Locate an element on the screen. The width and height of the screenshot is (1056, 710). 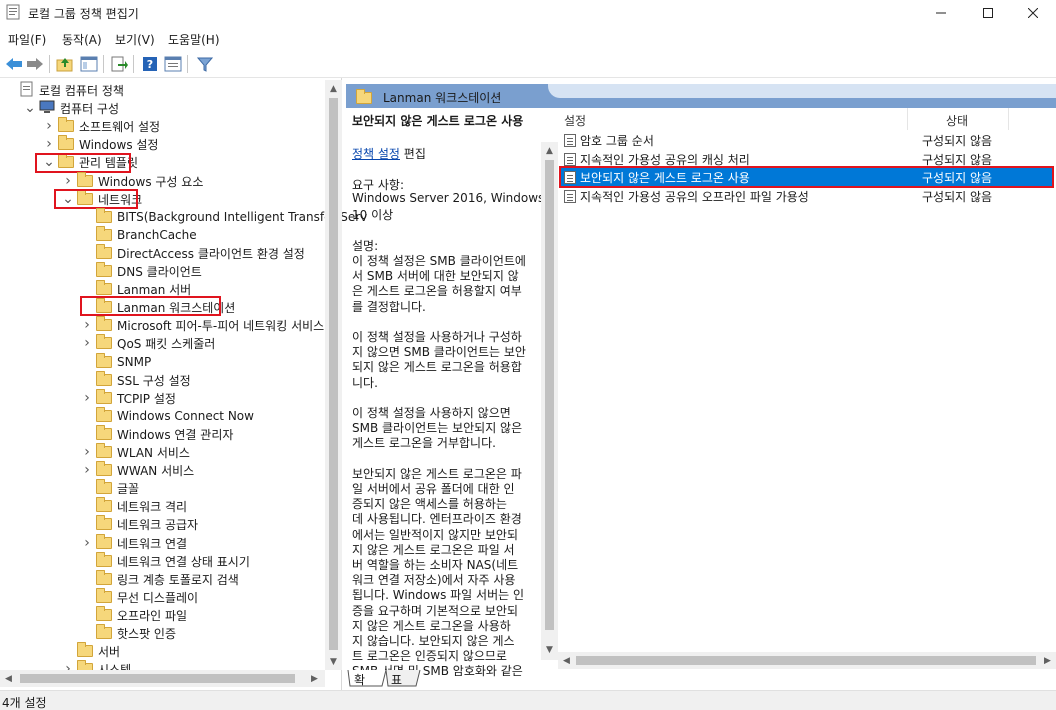
details-header-title: Lanman 워크스테이션 is located at coordinates (442, 98).